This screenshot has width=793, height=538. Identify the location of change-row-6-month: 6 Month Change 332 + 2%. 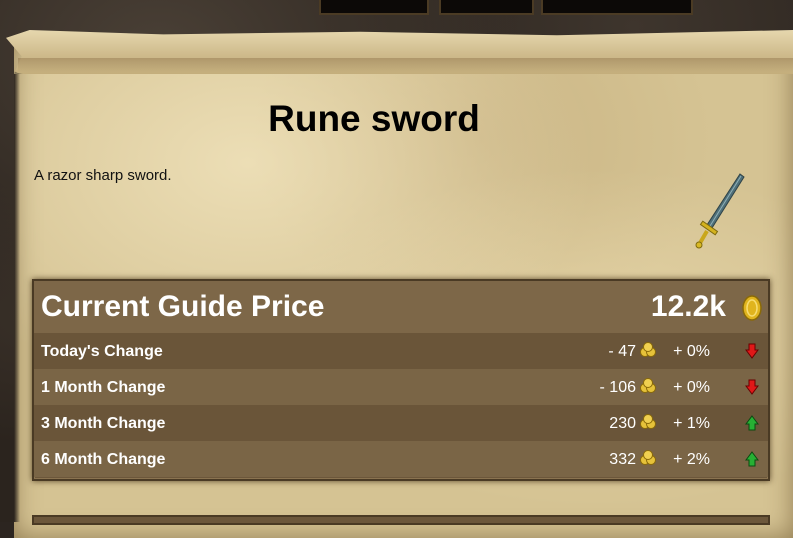
(401, 459).